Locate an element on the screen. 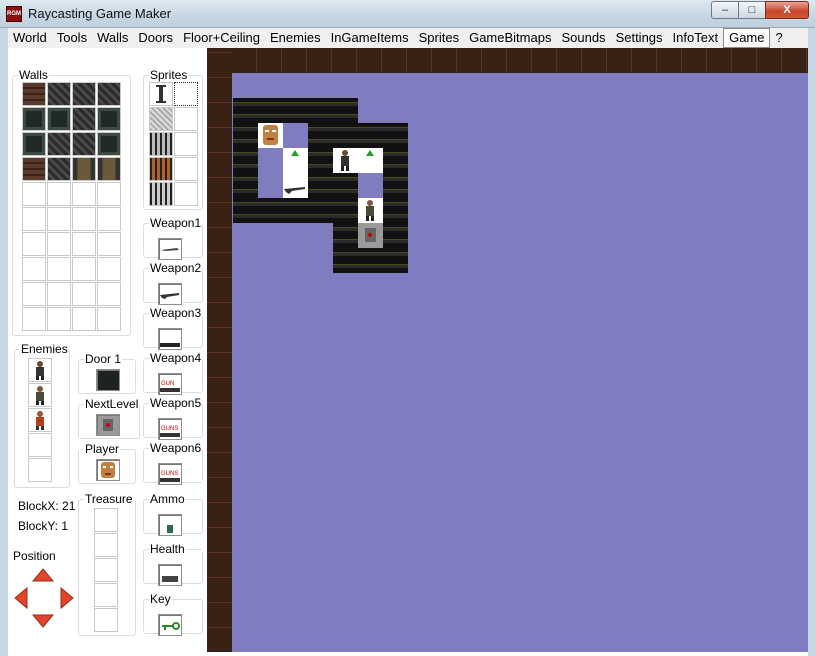  arrow-up-icon is located at coordinates (43, 575).